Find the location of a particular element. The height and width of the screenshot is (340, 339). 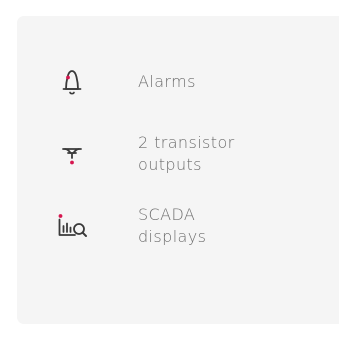

label-line: outputs is located at coordinates (170, 164).